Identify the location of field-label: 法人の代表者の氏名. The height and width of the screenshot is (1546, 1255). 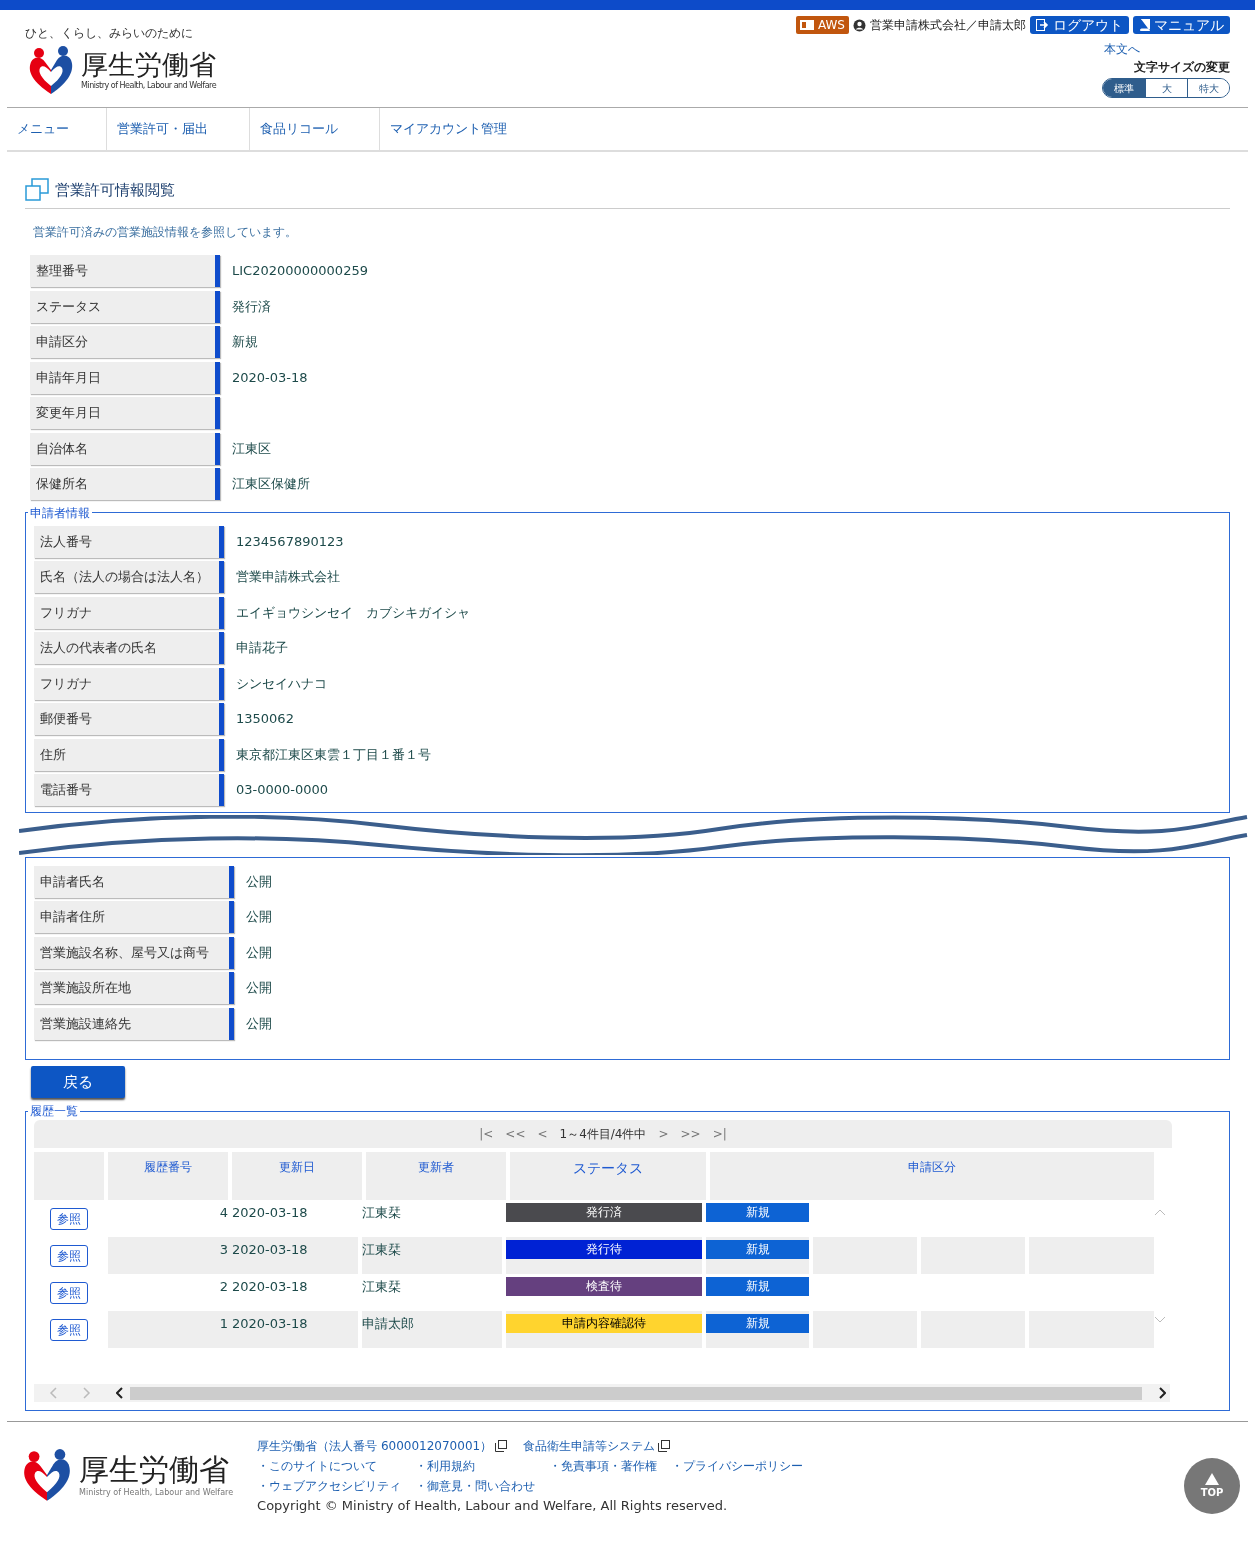
(129, 648).